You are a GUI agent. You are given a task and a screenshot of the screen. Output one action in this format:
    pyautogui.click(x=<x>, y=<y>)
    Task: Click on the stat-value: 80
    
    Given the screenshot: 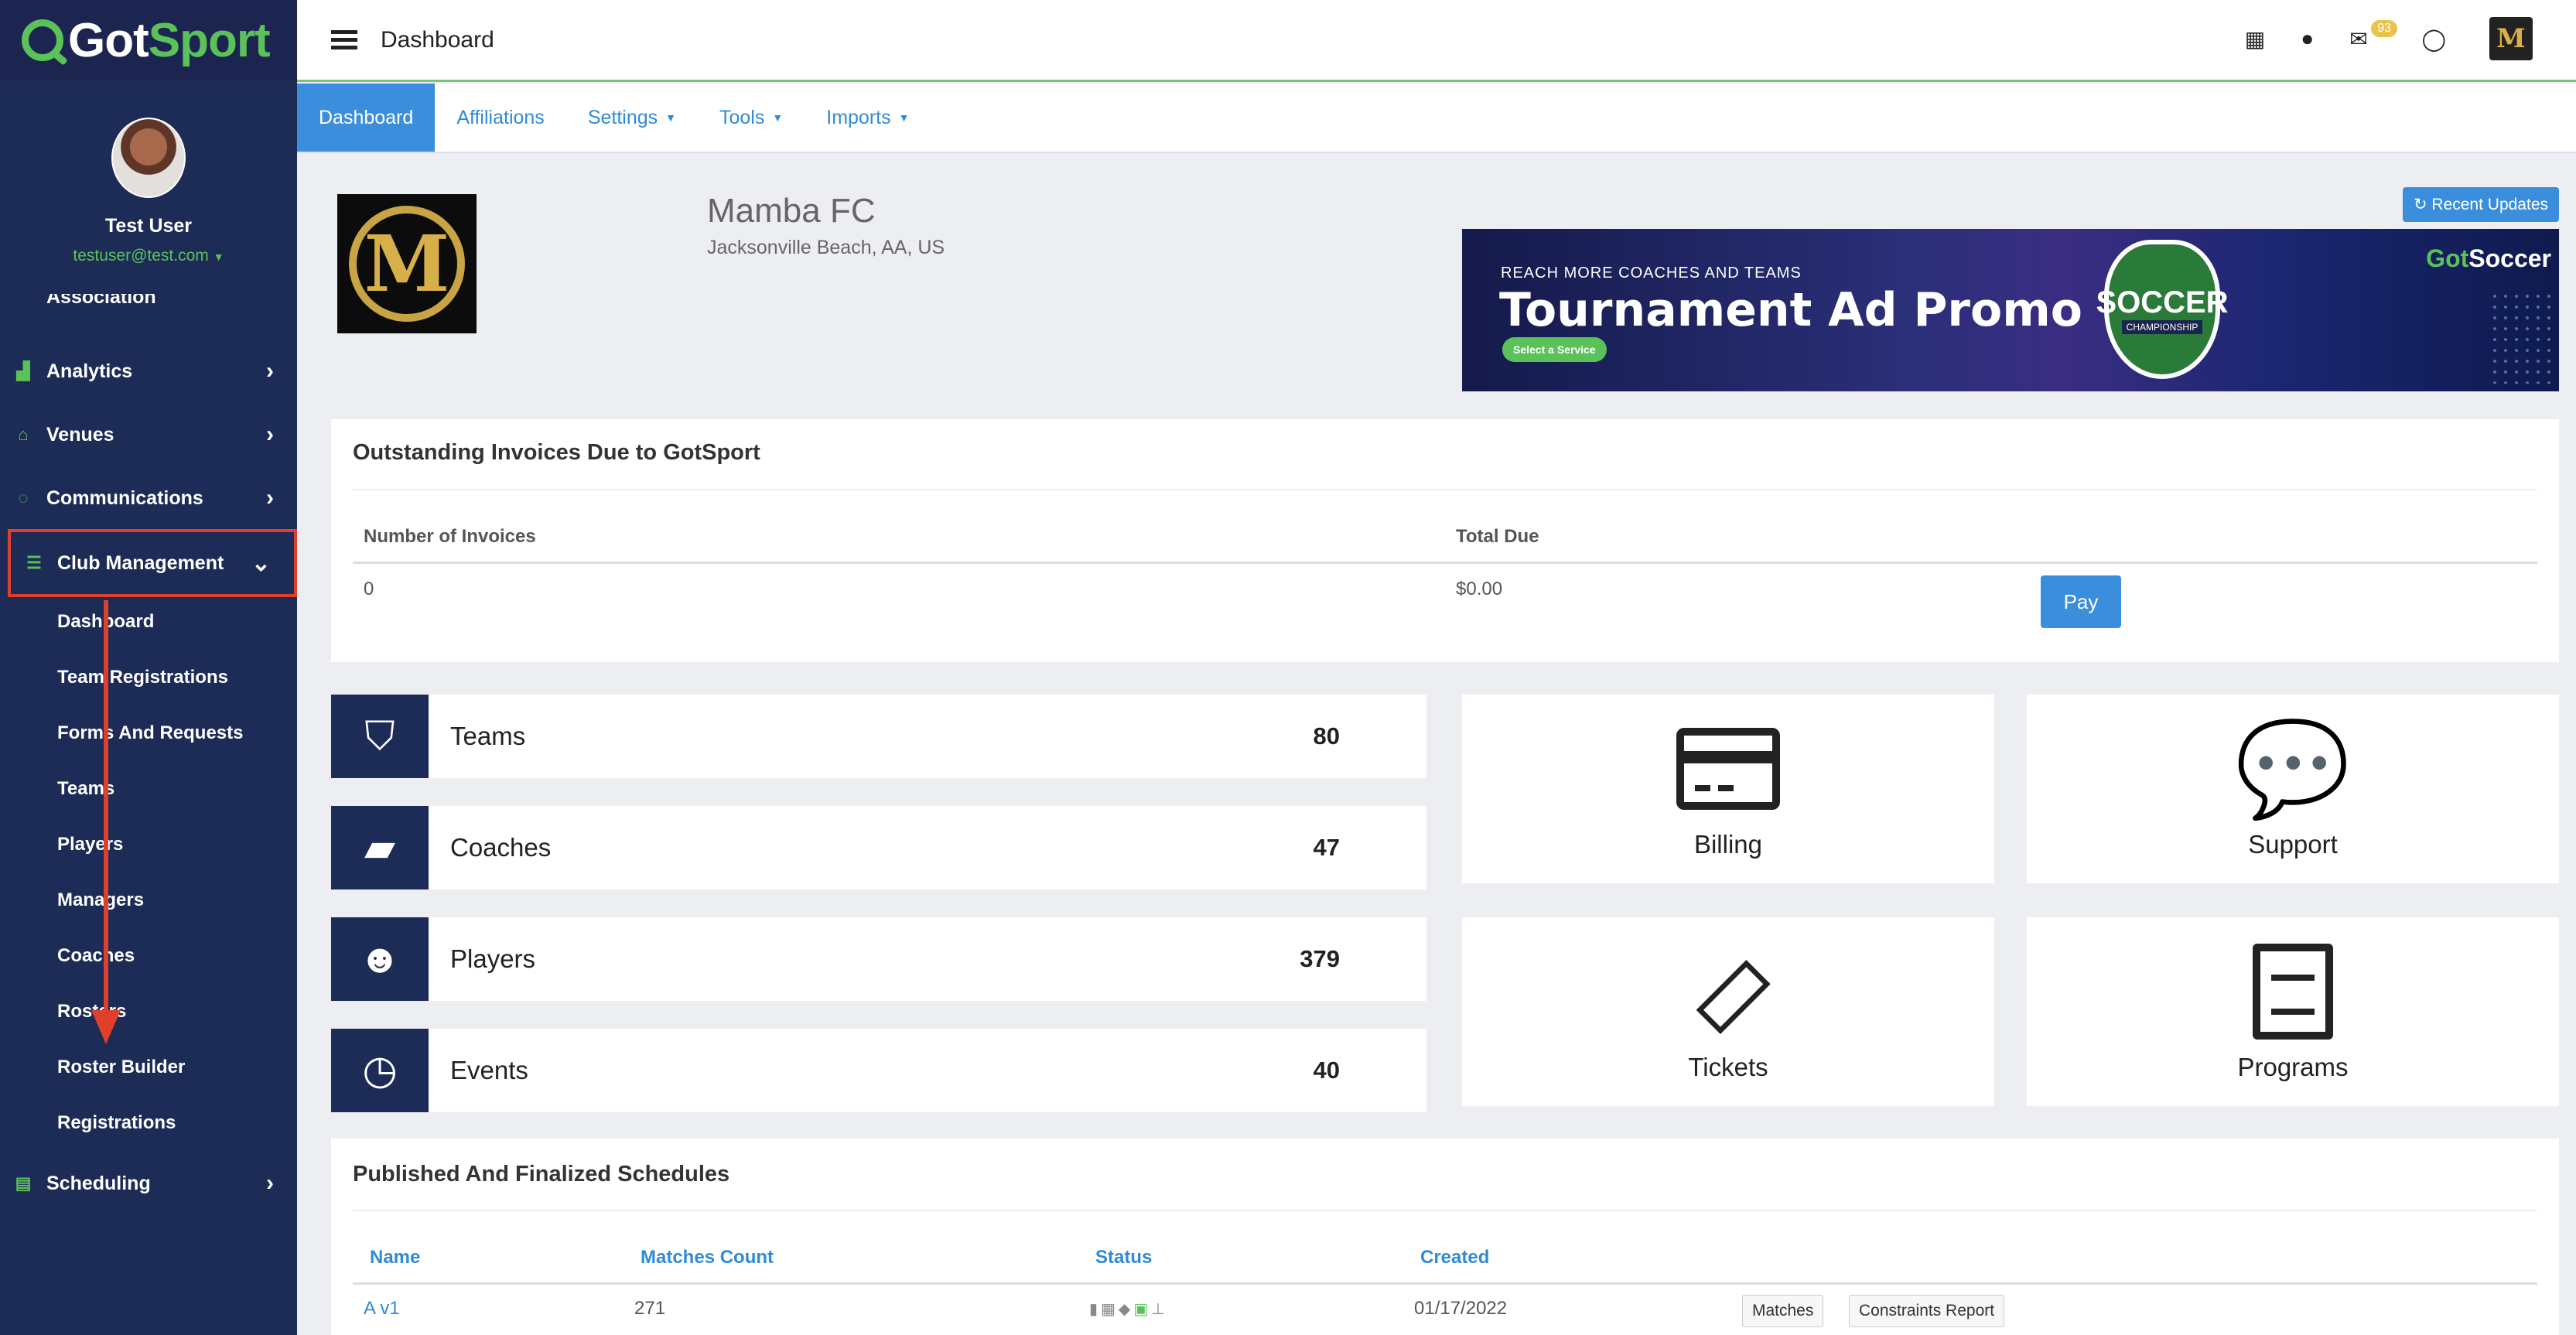 What is the action you would take?
    pyautogui.click(x=1326, y=735)
    